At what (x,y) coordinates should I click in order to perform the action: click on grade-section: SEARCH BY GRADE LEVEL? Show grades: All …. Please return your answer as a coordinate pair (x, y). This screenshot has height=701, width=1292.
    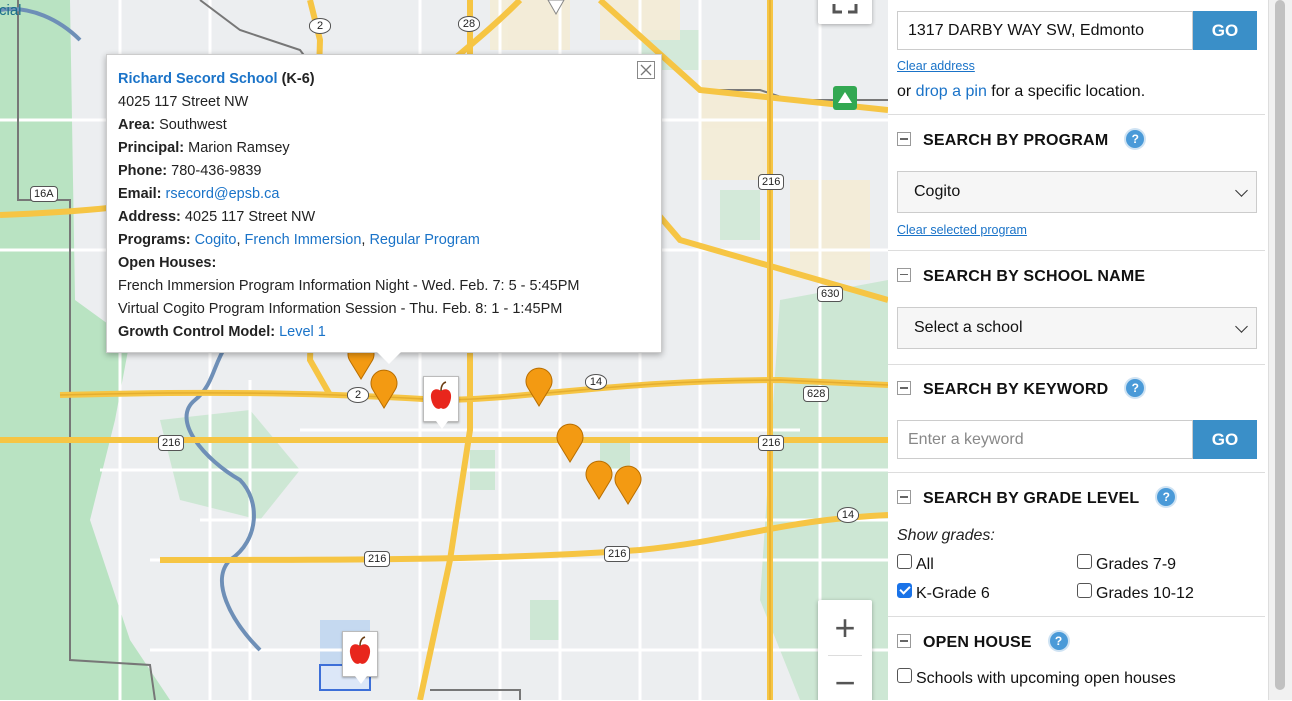
    Looking at the image, I should click on (1076, 544).